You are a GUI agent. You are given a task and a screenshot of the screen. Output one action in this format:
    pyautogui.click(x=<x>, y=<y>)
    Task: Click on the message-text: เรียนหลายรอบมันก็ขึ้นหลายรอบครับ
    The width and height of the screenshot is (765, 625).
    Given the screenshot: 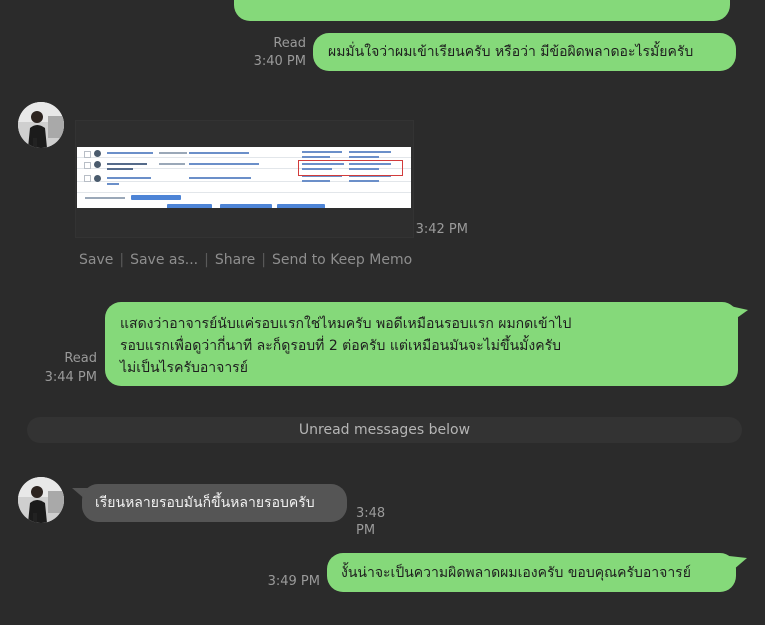 What is the action you would take?
    pyautogui.click(x=205, y=503)
    